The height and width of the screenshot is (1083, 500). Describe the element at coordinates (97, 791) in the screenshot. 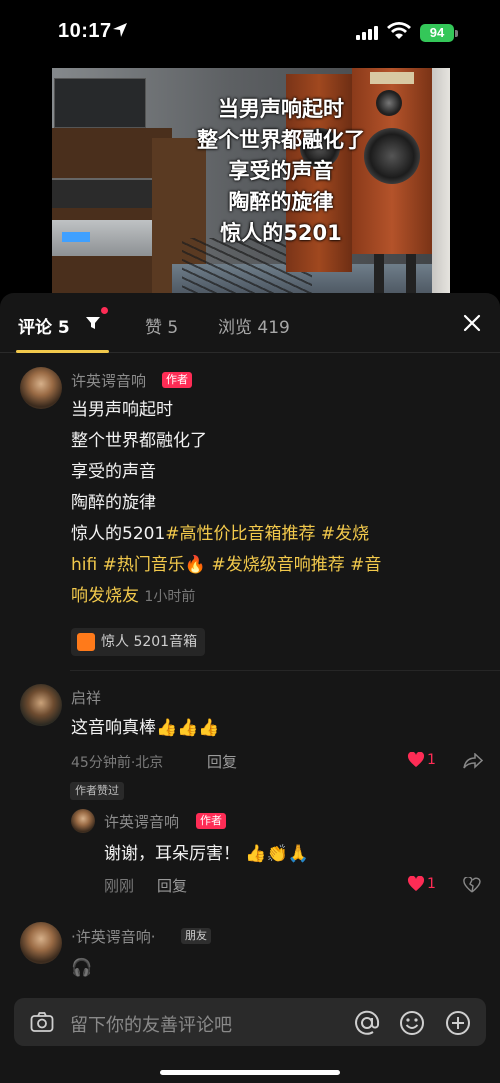

I see `author-liked-badge: 作者赞过` at that location.